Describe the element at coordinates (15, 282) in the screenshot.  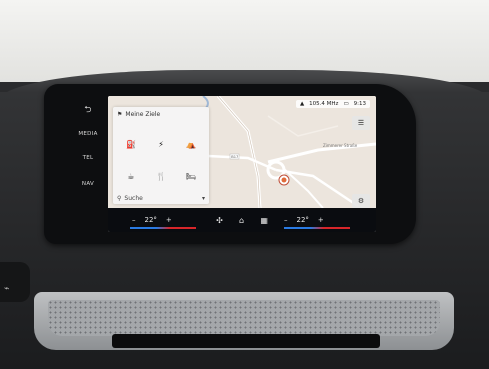
I see `shifter-stalk` at that location.